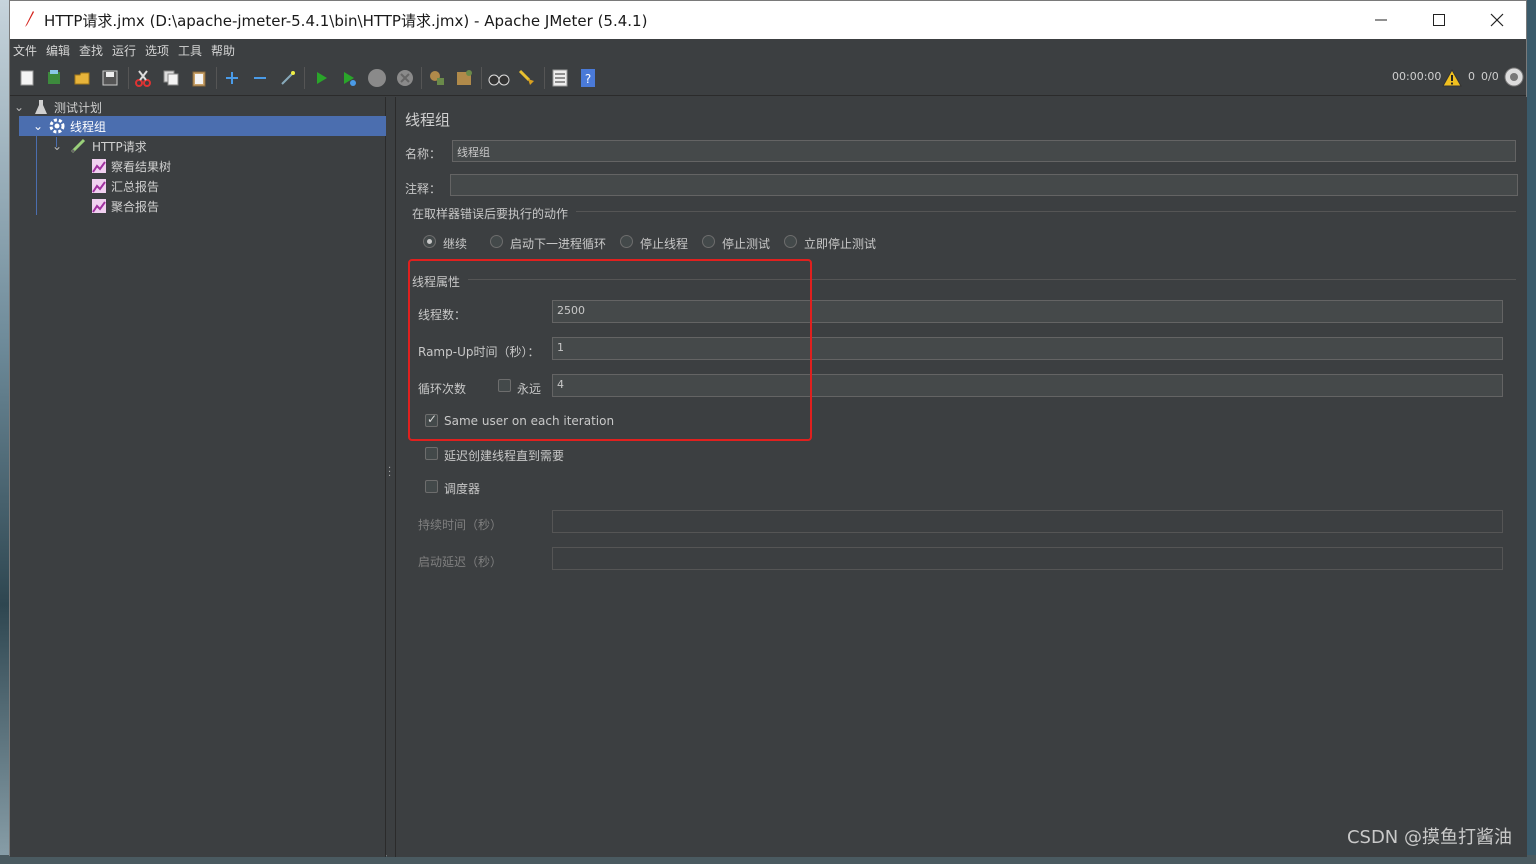 The width and height of the screenshot is (1536, 864). I want to click on maximize-button, so click(1439, 20).